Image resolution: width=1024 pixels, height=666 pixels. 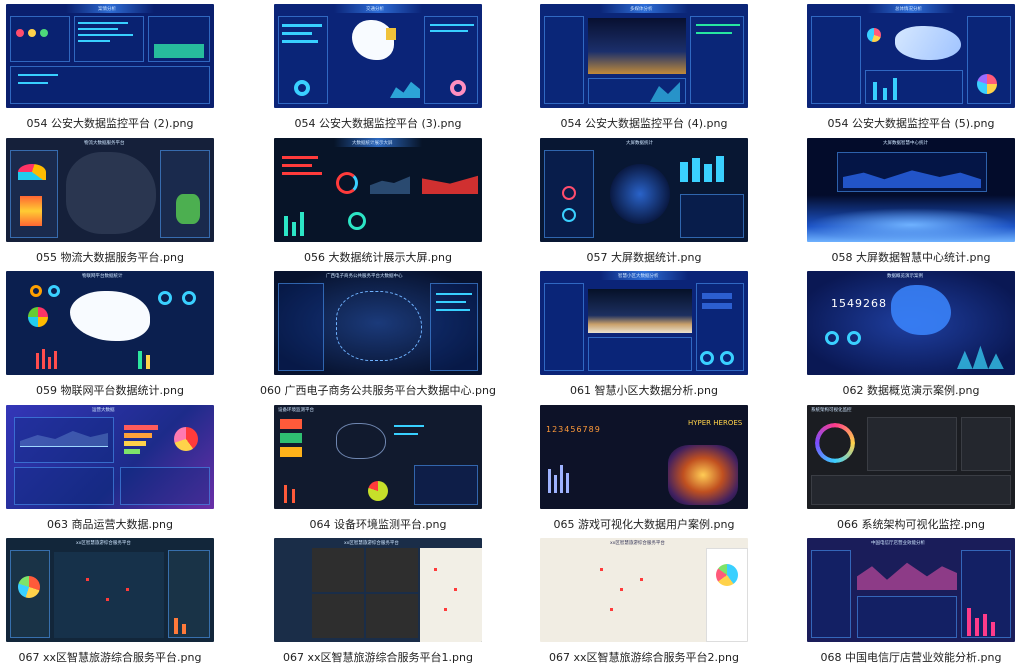 I want to click on thumbnail-caption: 054 公安大数据监控平台 (5).png, so click(x=911, y=123).